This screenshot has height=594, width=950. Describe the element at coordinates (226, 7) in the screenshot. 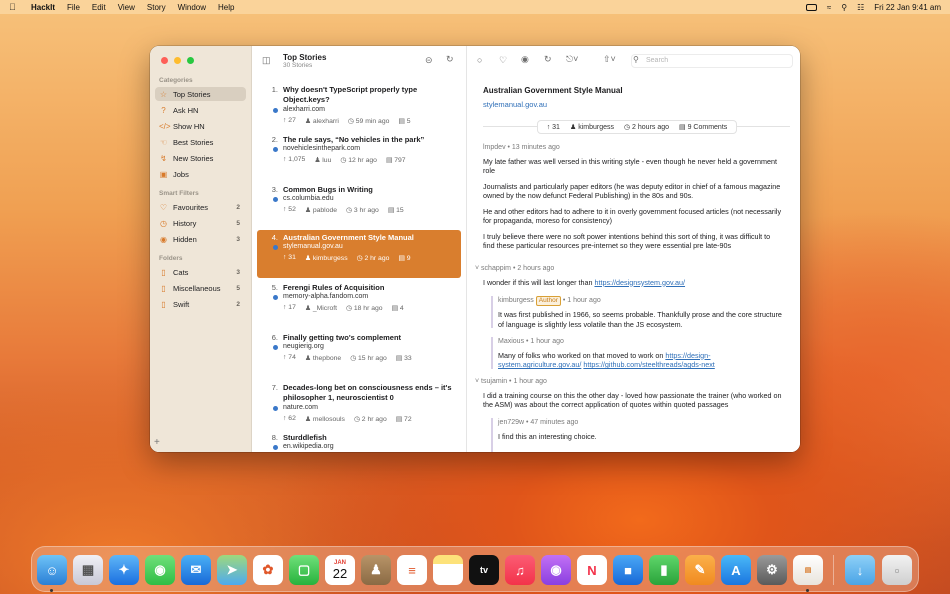

I see `menu-help: Help` at that location.